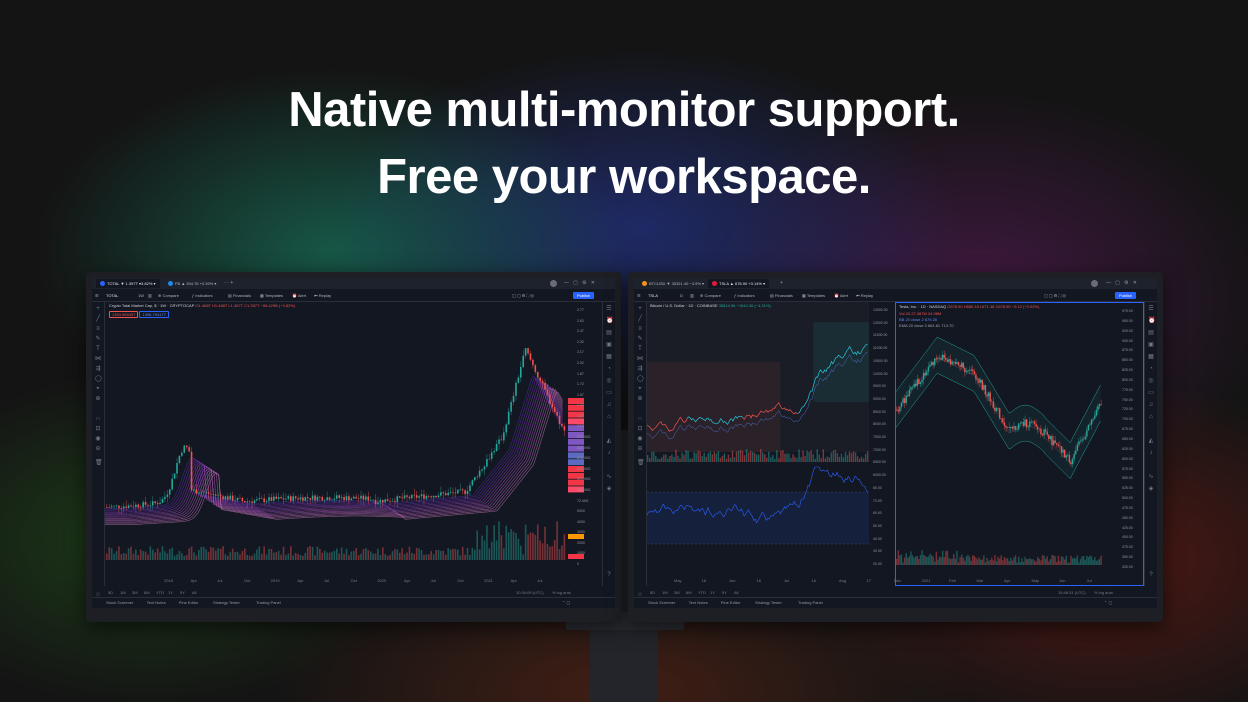  I want to click on shapes-icon: ◯, so click(98, 379).